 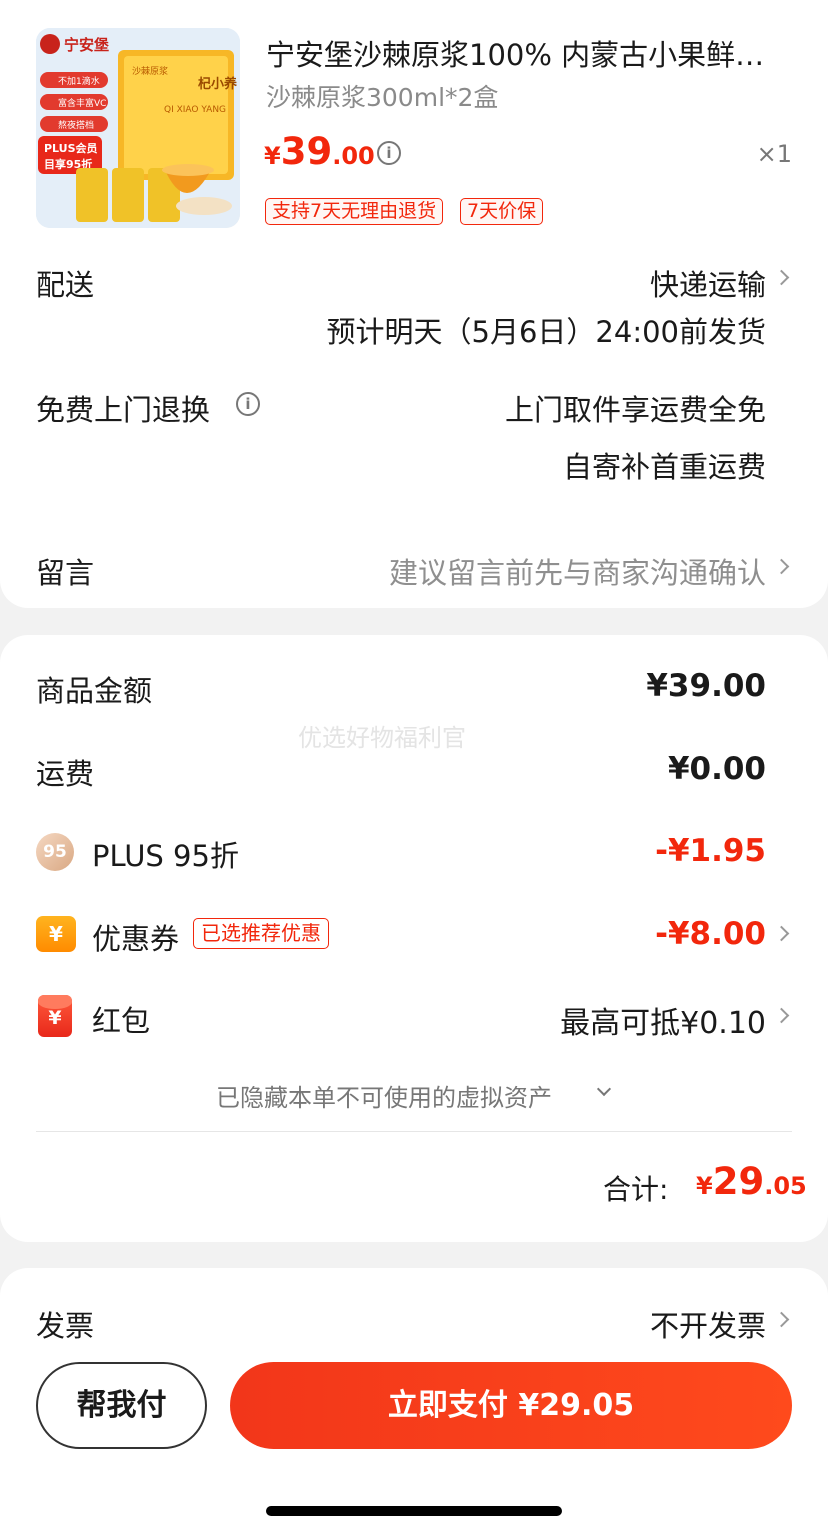 I want to click on coupon-value: -¥8.00, so click(x=710, y=934).